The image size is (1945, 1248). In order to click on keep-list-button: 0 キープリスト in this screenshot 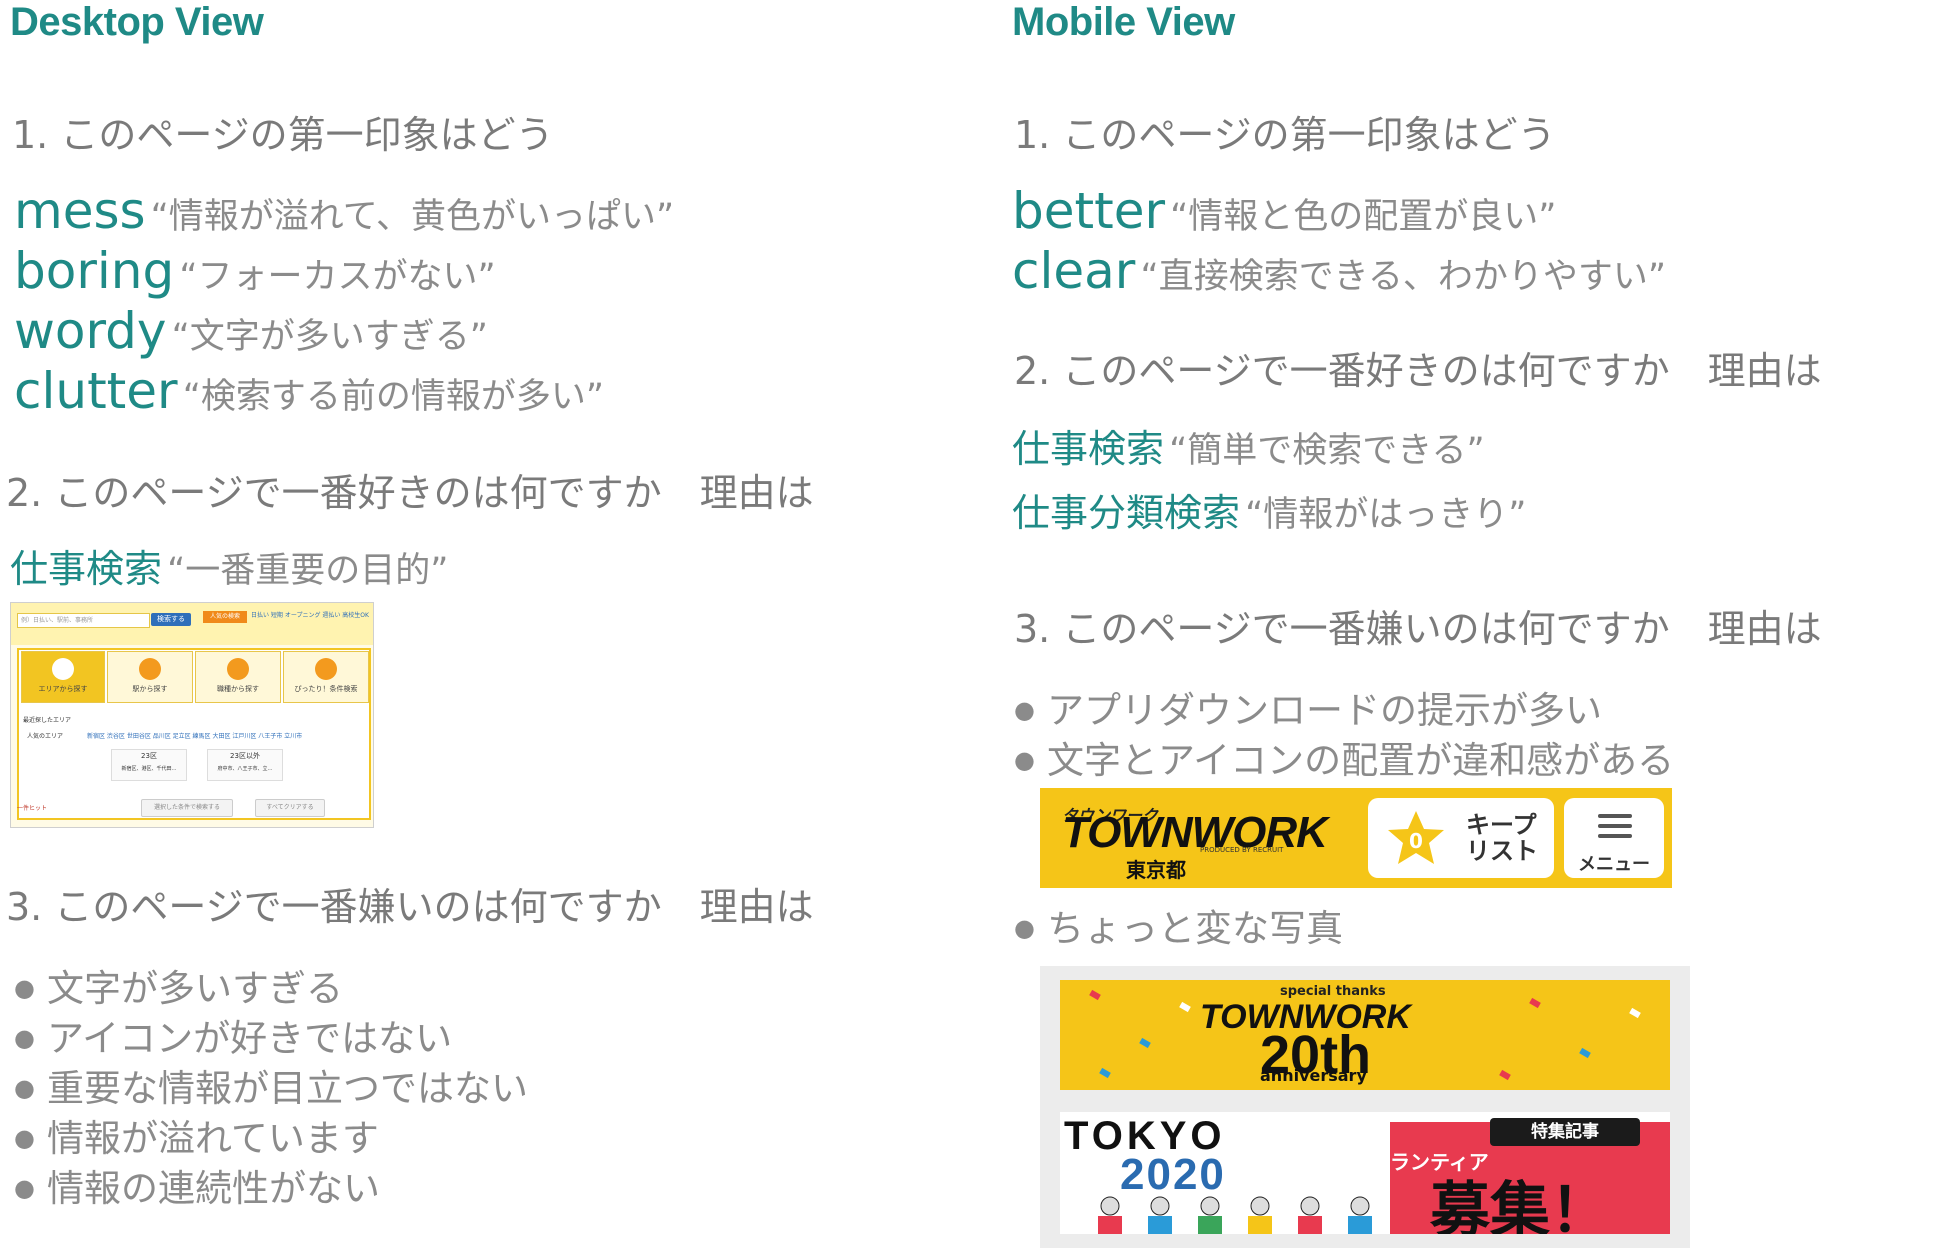, I will do `click(1461, 838)`.